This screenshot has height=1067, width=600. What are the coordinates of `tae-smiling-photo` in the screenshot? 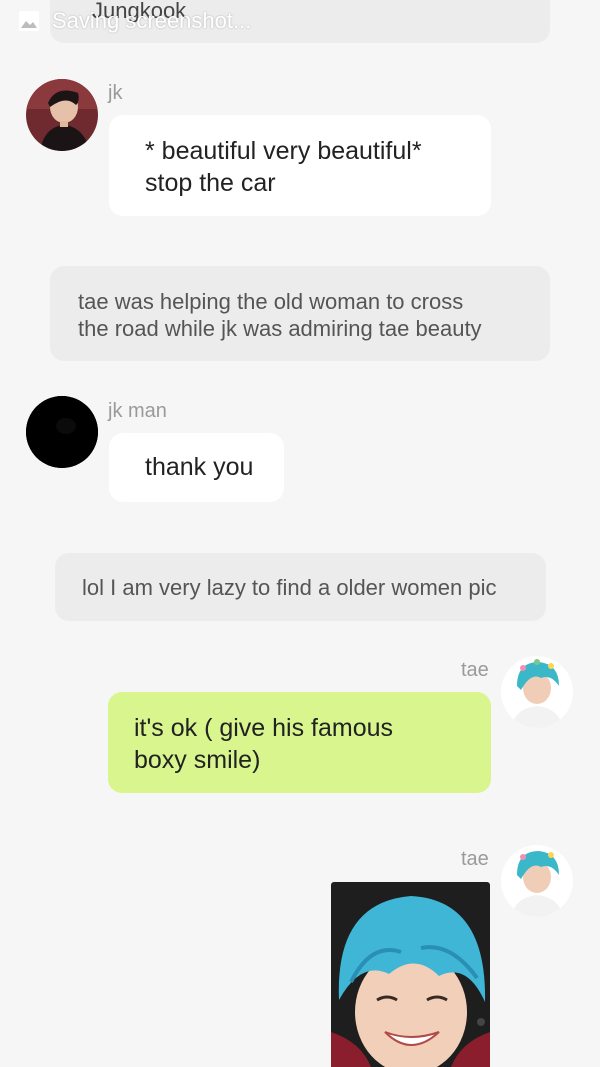 It's located at (410, 974).